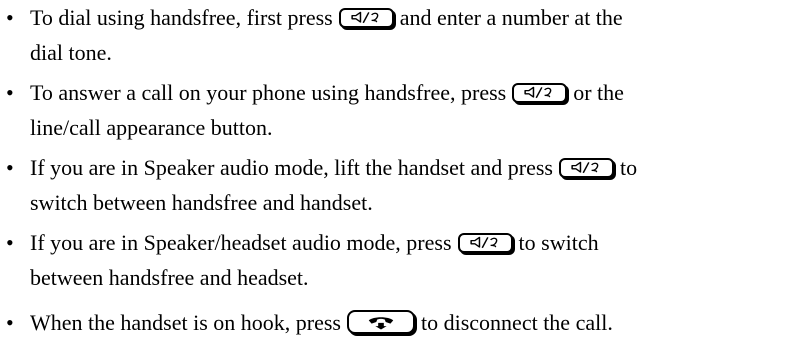 This screenshot has width=799, height=362. I want to click on item-text-continuation: between handsfree and headset., so click(169, 277).